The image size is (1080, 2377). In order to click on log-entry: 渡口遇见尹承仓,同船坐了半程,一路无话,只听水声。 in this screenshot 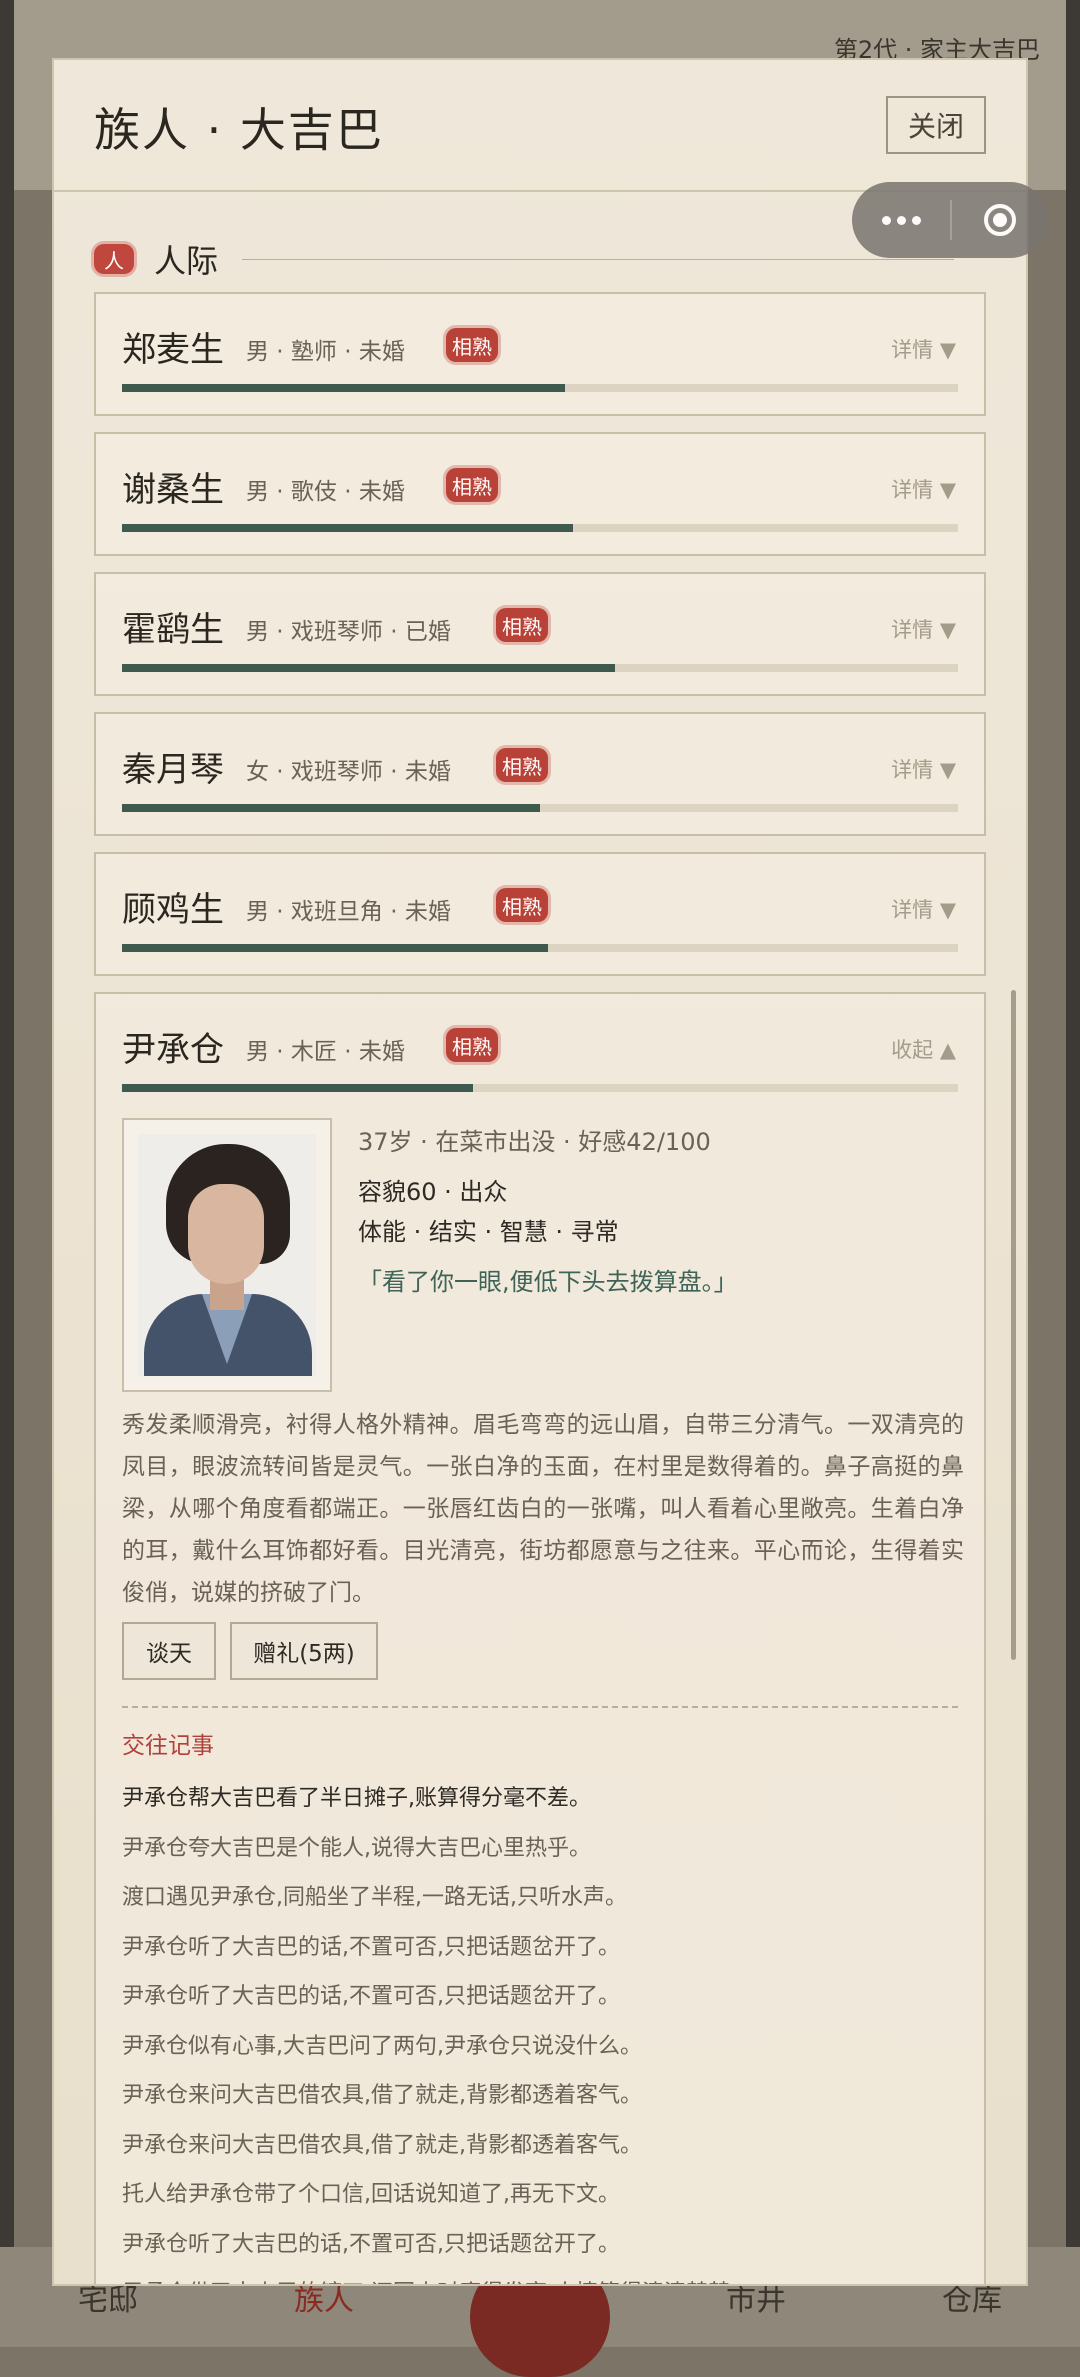, I will do `click(374, 1897)`.